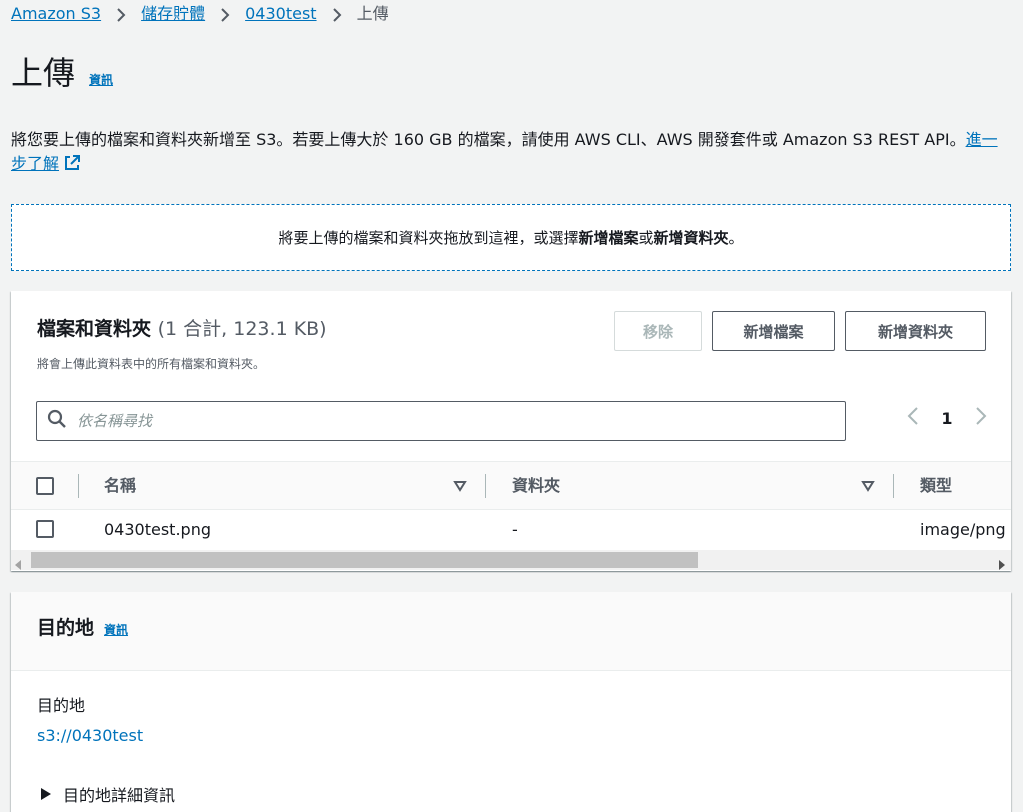 This screenshot has width=1023, height=812. I want to click on dropzone-add-files-text: 新增檔案, so click(608, 238).